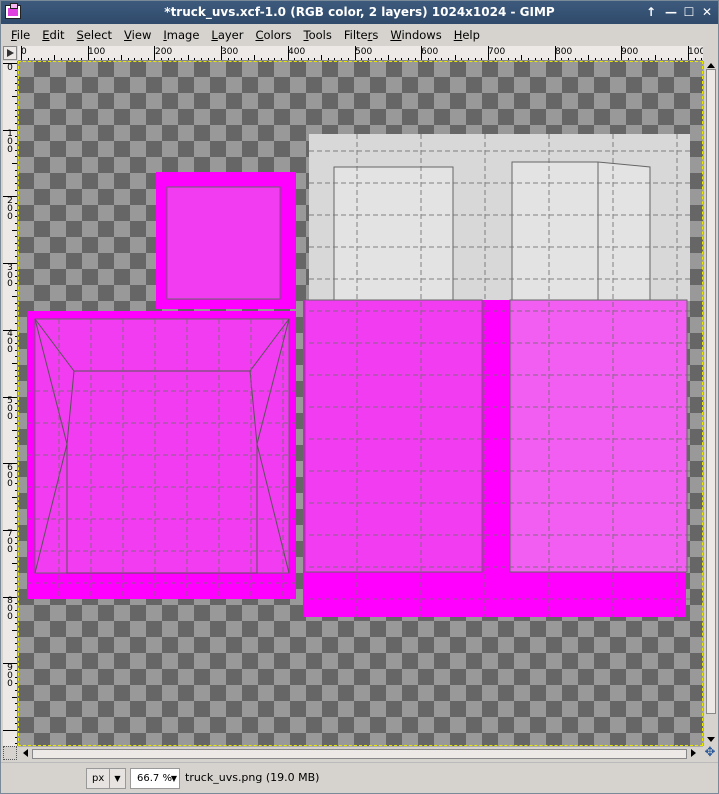 This screenshot has height=794, width=719. Describe the element at coordinates (174, 778) in the screenshot. I see `zoom-dropdown-chevron-icon: ▼` at that location.